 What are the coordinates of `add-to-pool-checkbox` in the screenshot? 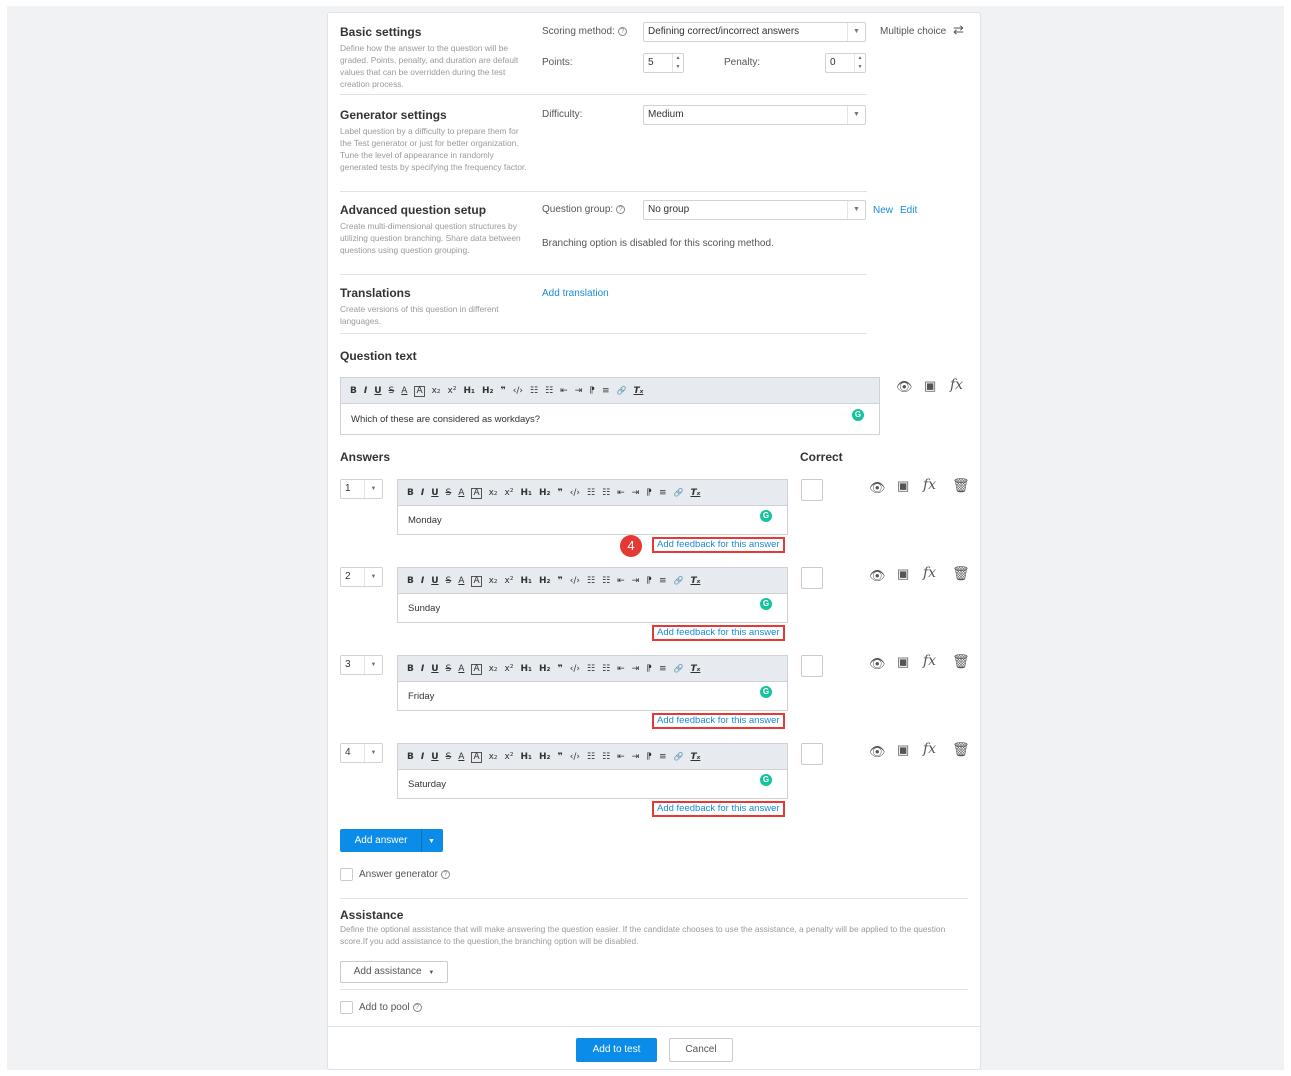 It's located at (346, 1007).